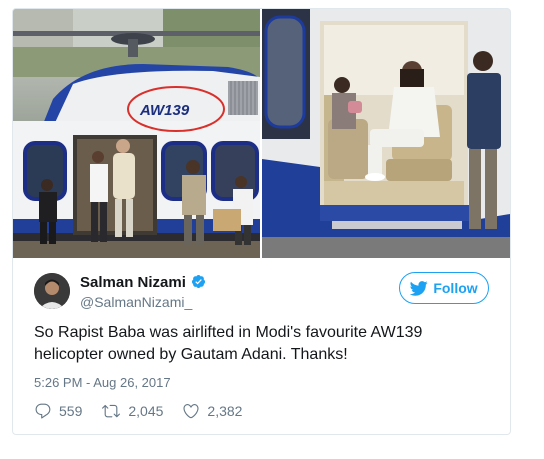 The image size is (544, 459). What do you see at coordinates (136, 302) in the screenshot?
I see `author-handle: @SalmanNizami_` at bounding box center [136, 302].